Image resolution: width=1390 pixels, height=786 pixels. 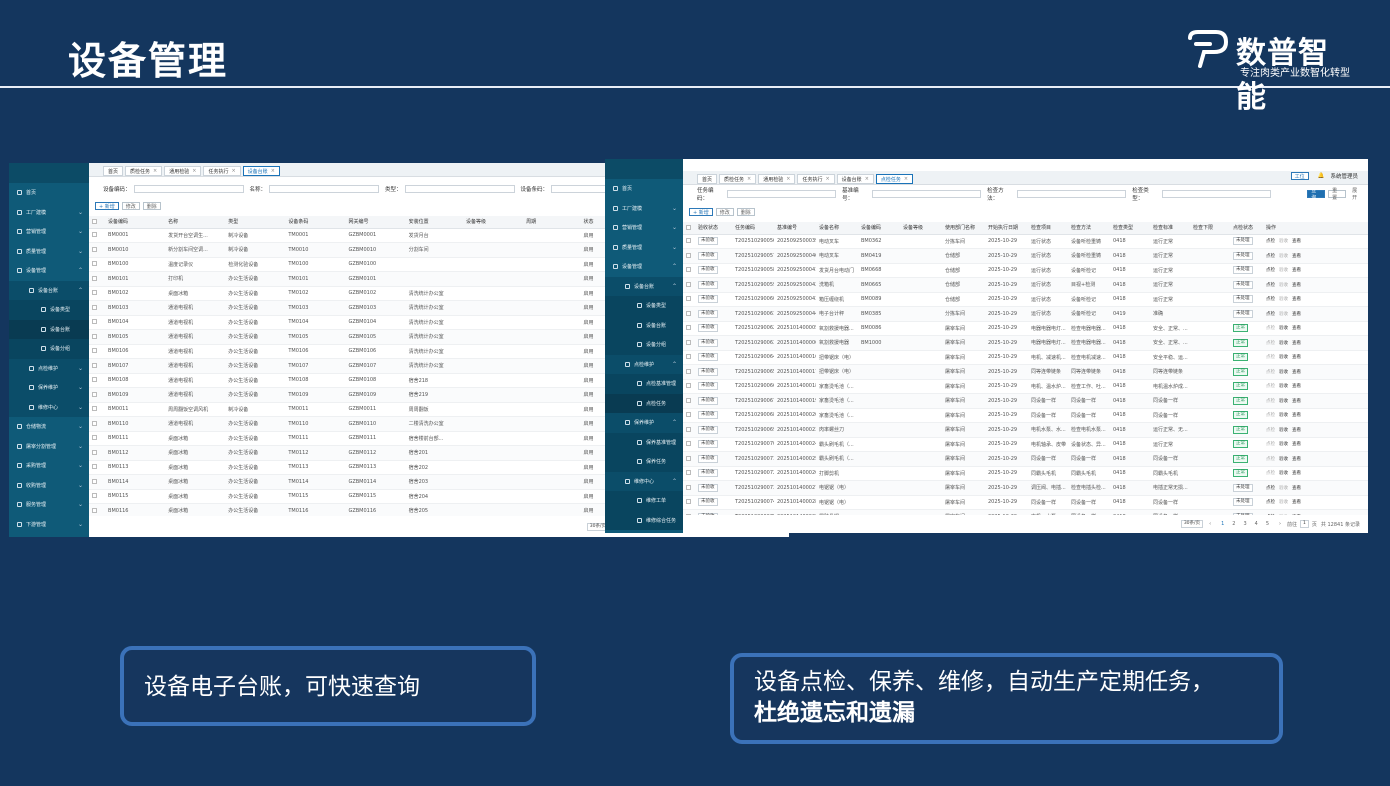 I want to click on reset-button: 重置, so click(x=1337, y=194).